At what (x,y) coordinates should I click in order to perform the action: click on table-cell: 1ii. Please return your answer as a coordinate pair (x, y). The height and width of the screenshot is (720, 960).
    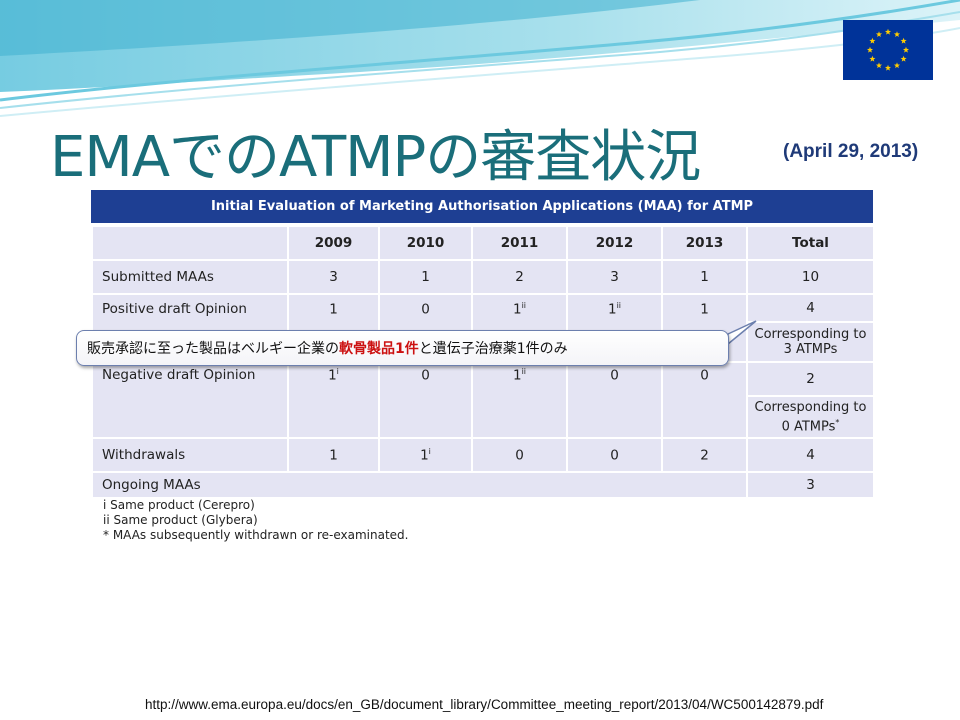
    Looking at the image, I should click on (519, 400).